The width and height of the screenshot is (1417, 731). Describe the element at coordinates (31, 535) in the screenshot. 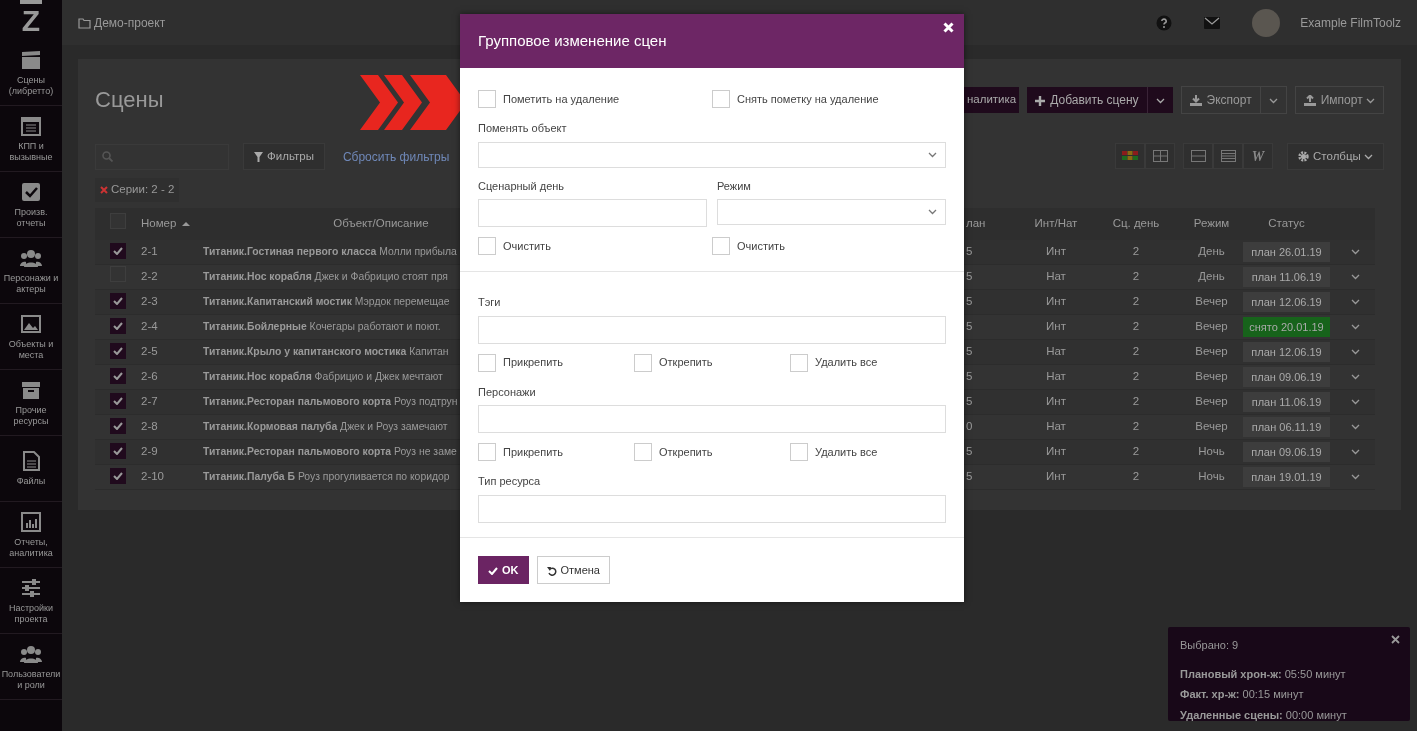

I see `sidebar-item: Отчеты, аналитика` at that location.